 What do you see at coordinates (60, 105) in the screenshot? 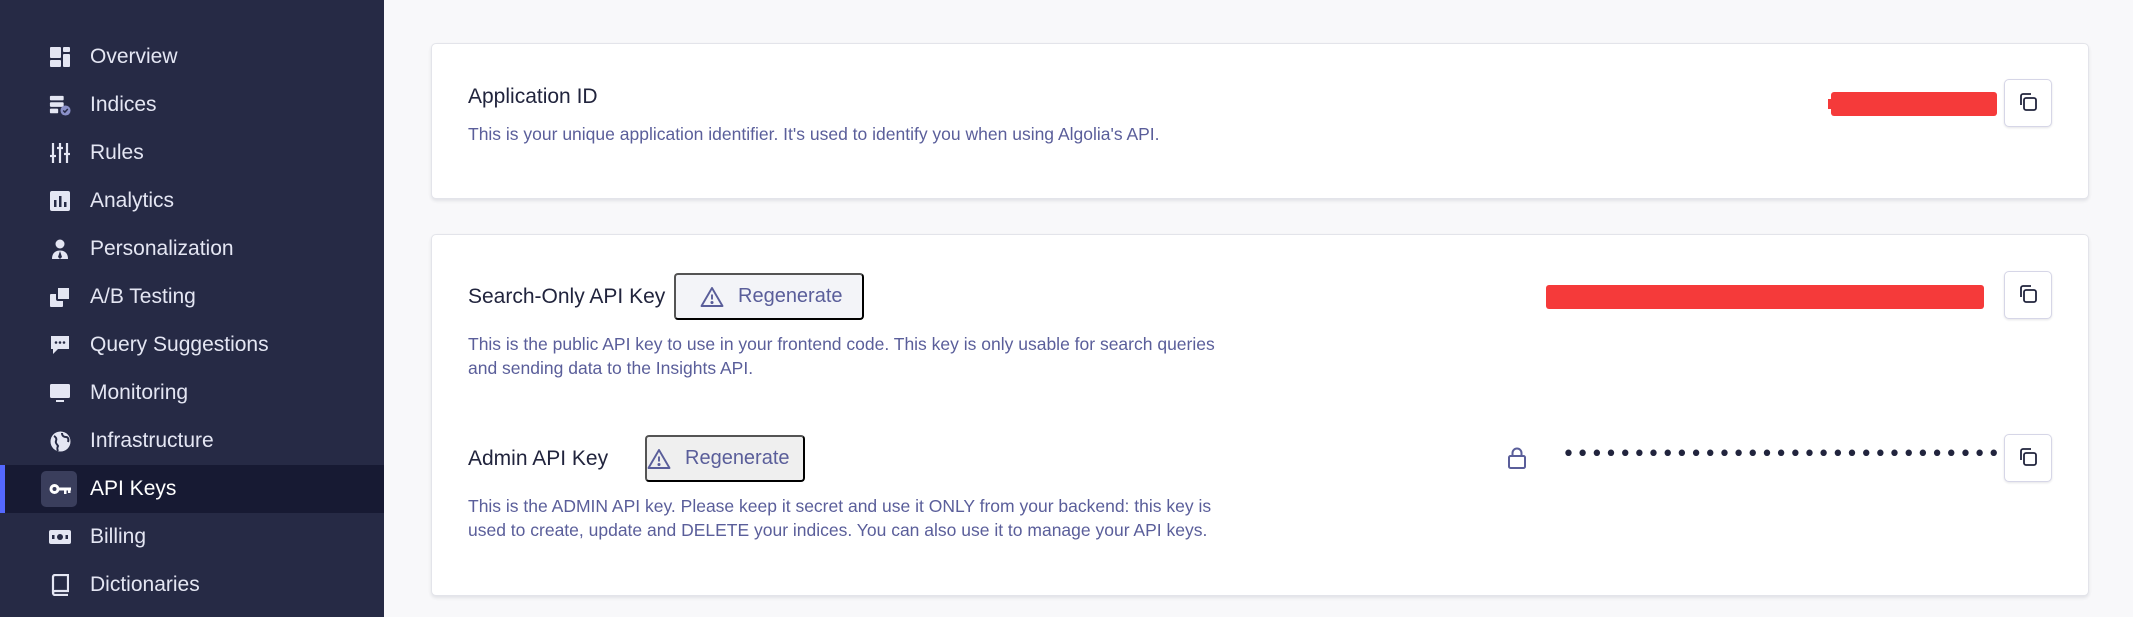
I see `indices-icon` at bounding box center [60, 105].